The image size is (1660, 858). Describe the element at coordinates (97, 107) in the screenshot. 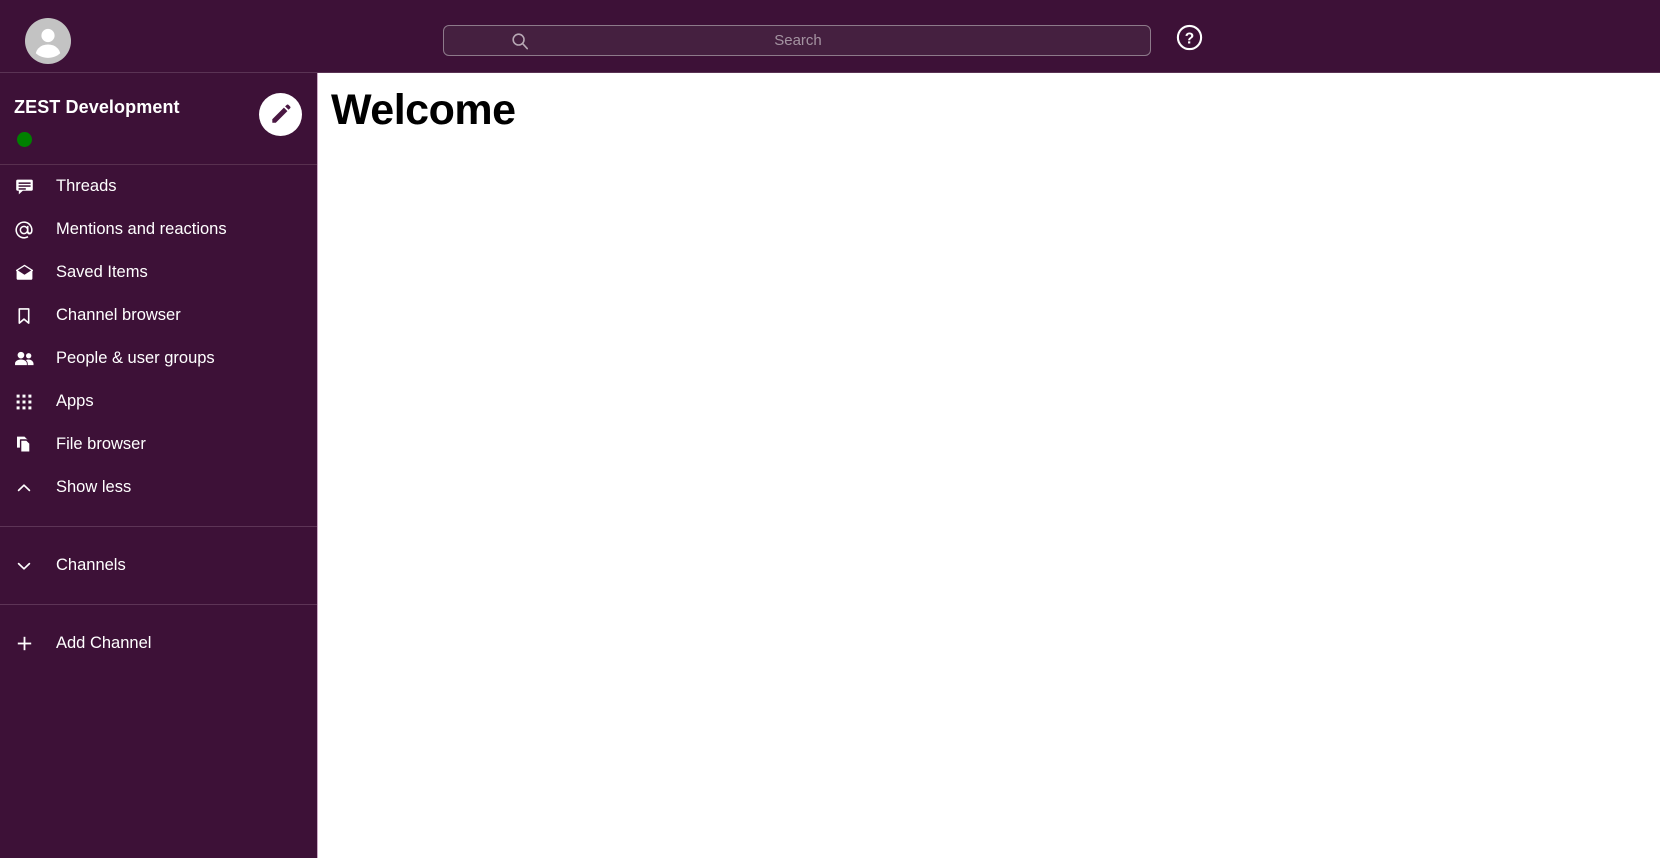

I see `team-name: ZEST Development` at that location.